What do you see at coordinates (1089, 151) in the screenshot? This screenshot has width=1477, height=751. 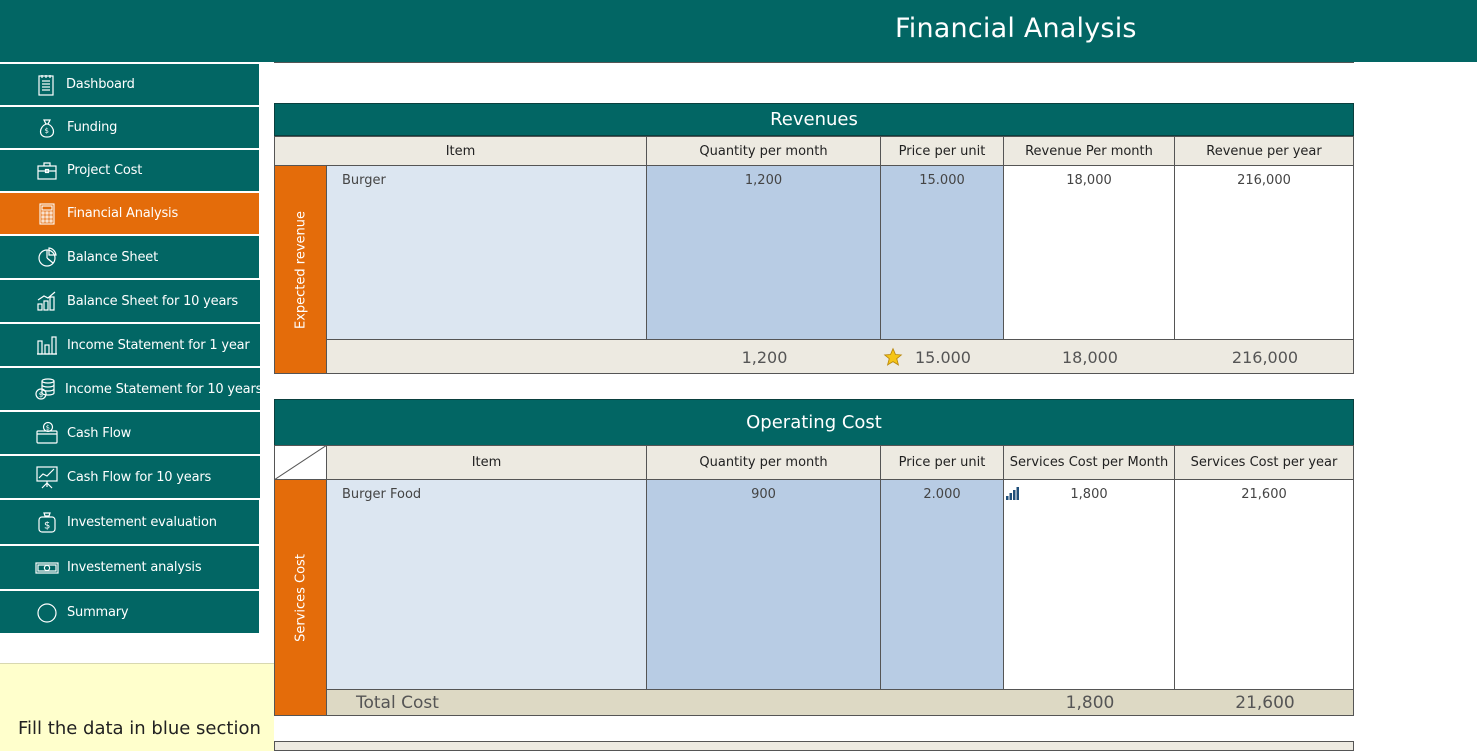 I see `col-revenue-month: Revenue Per month` at bounding box center [1089, 151].